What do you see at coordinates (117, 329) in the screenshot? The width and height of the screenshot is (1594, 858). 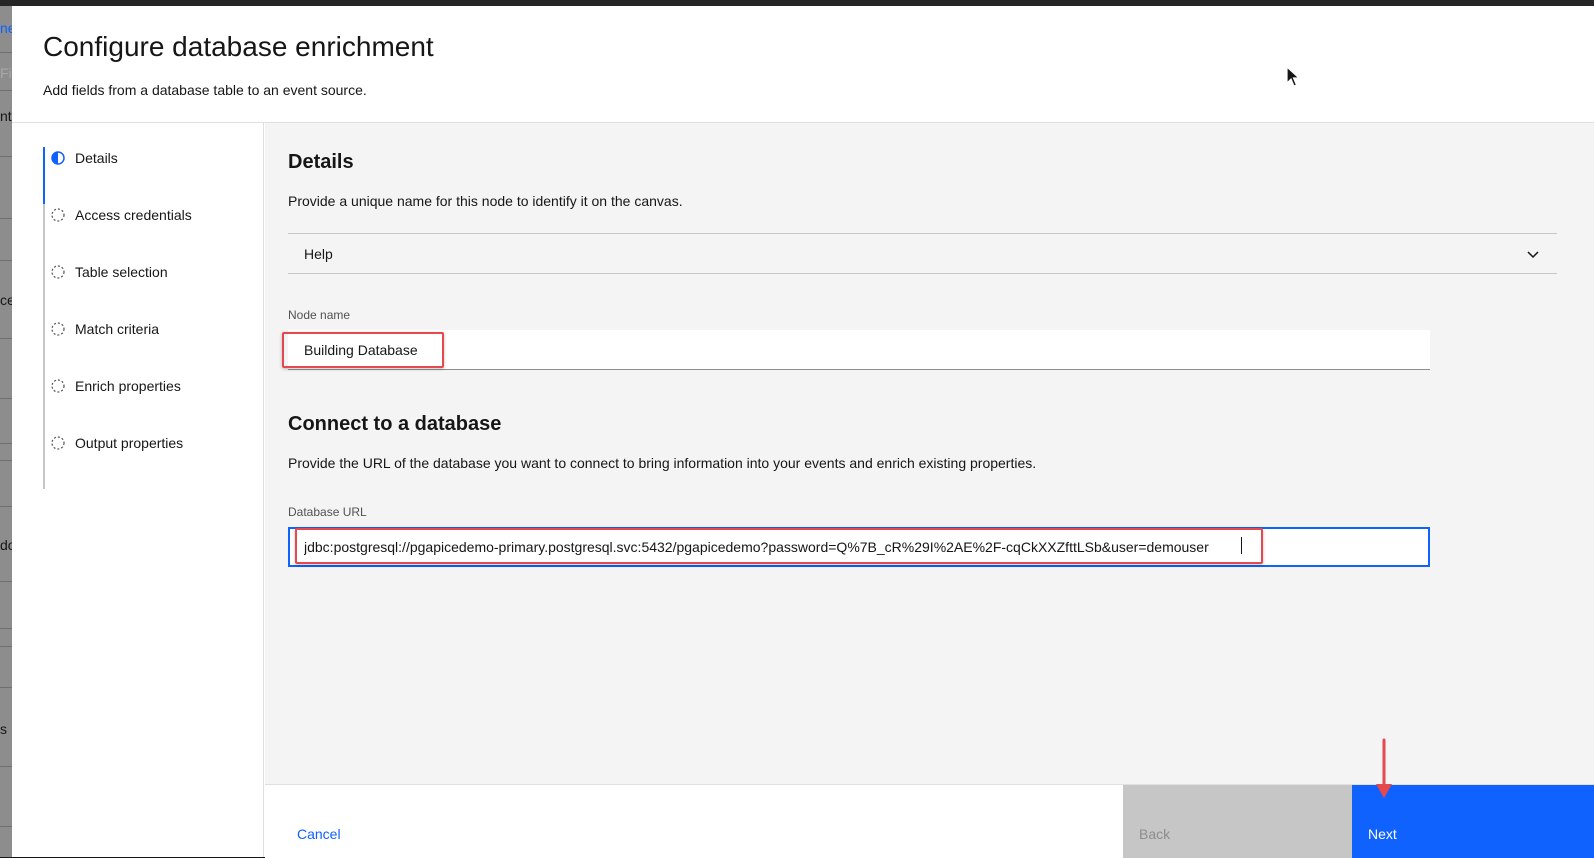 I see `step-label: Match criteria` at bounding box center [117, 329].